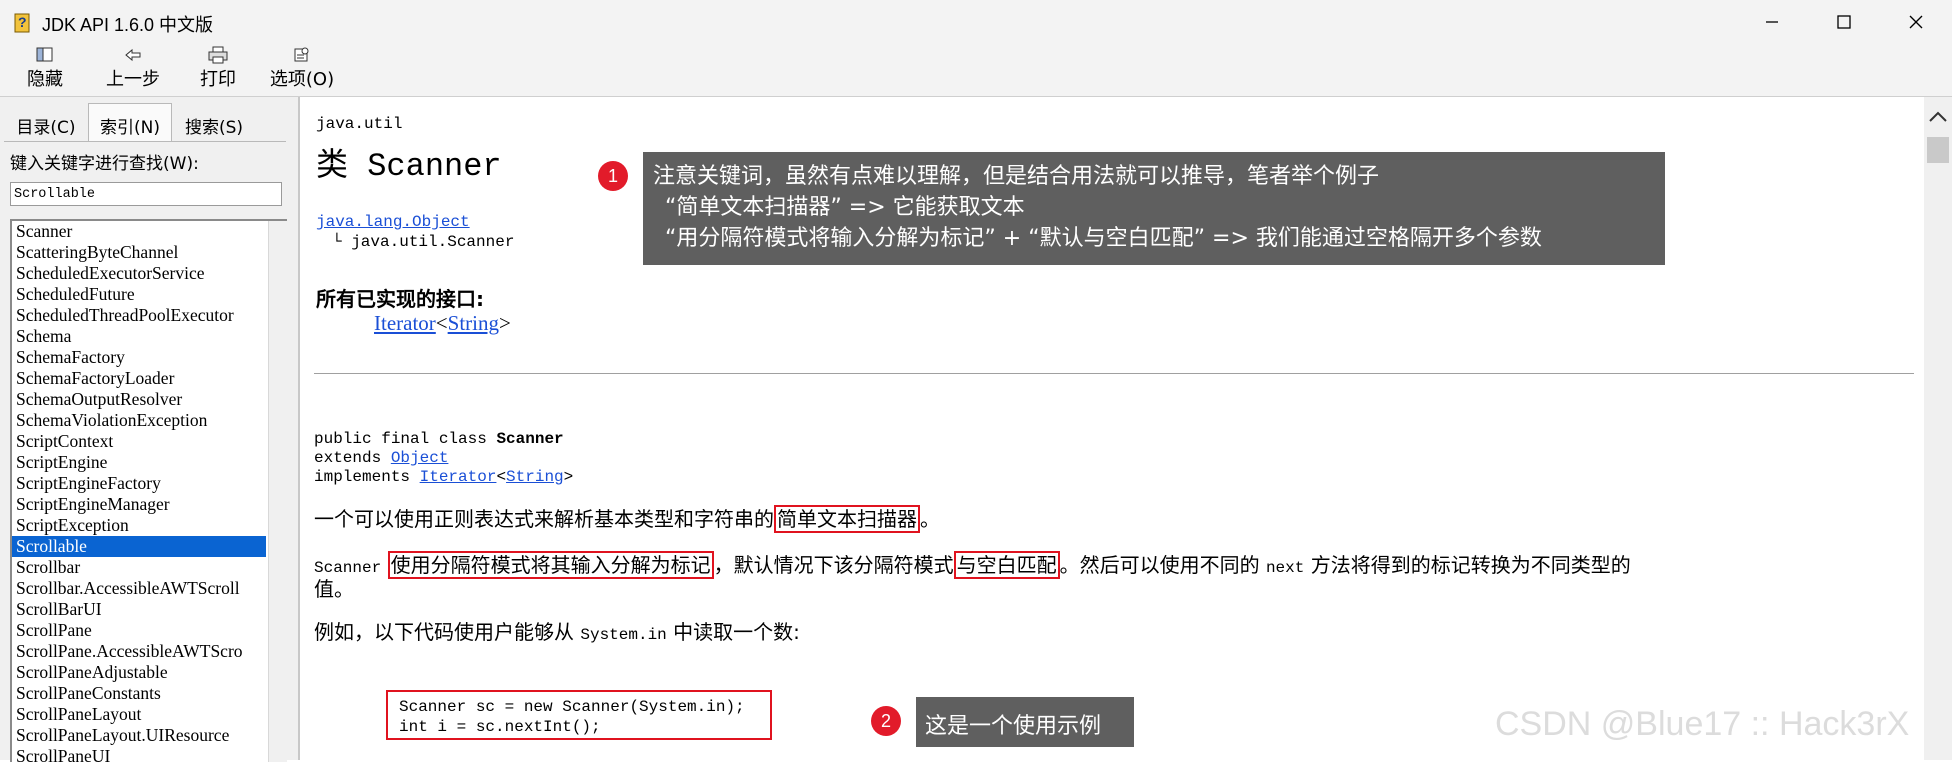 This screenshot has height=762, width=1952. I want to click on para1-end: 。, so click(930, 519).